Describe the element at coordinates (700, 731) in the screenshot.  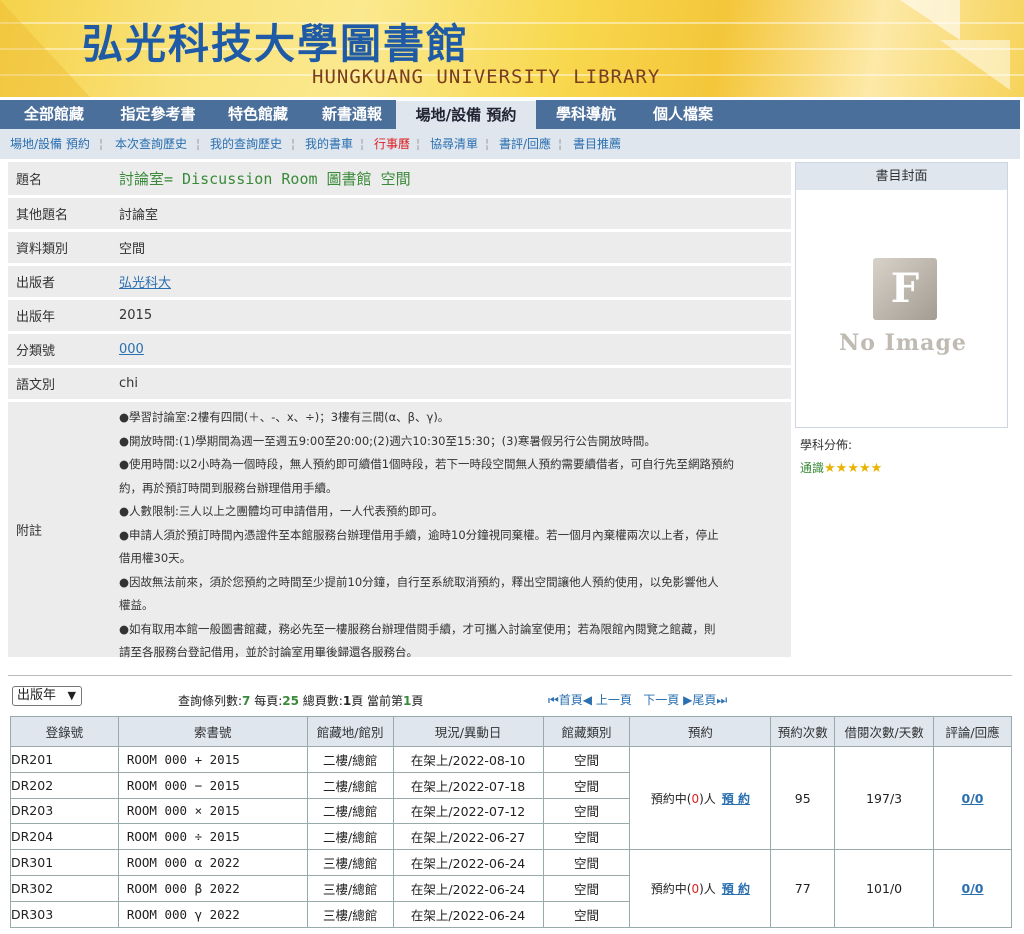
I see `col-reserve: 預約` at that location.